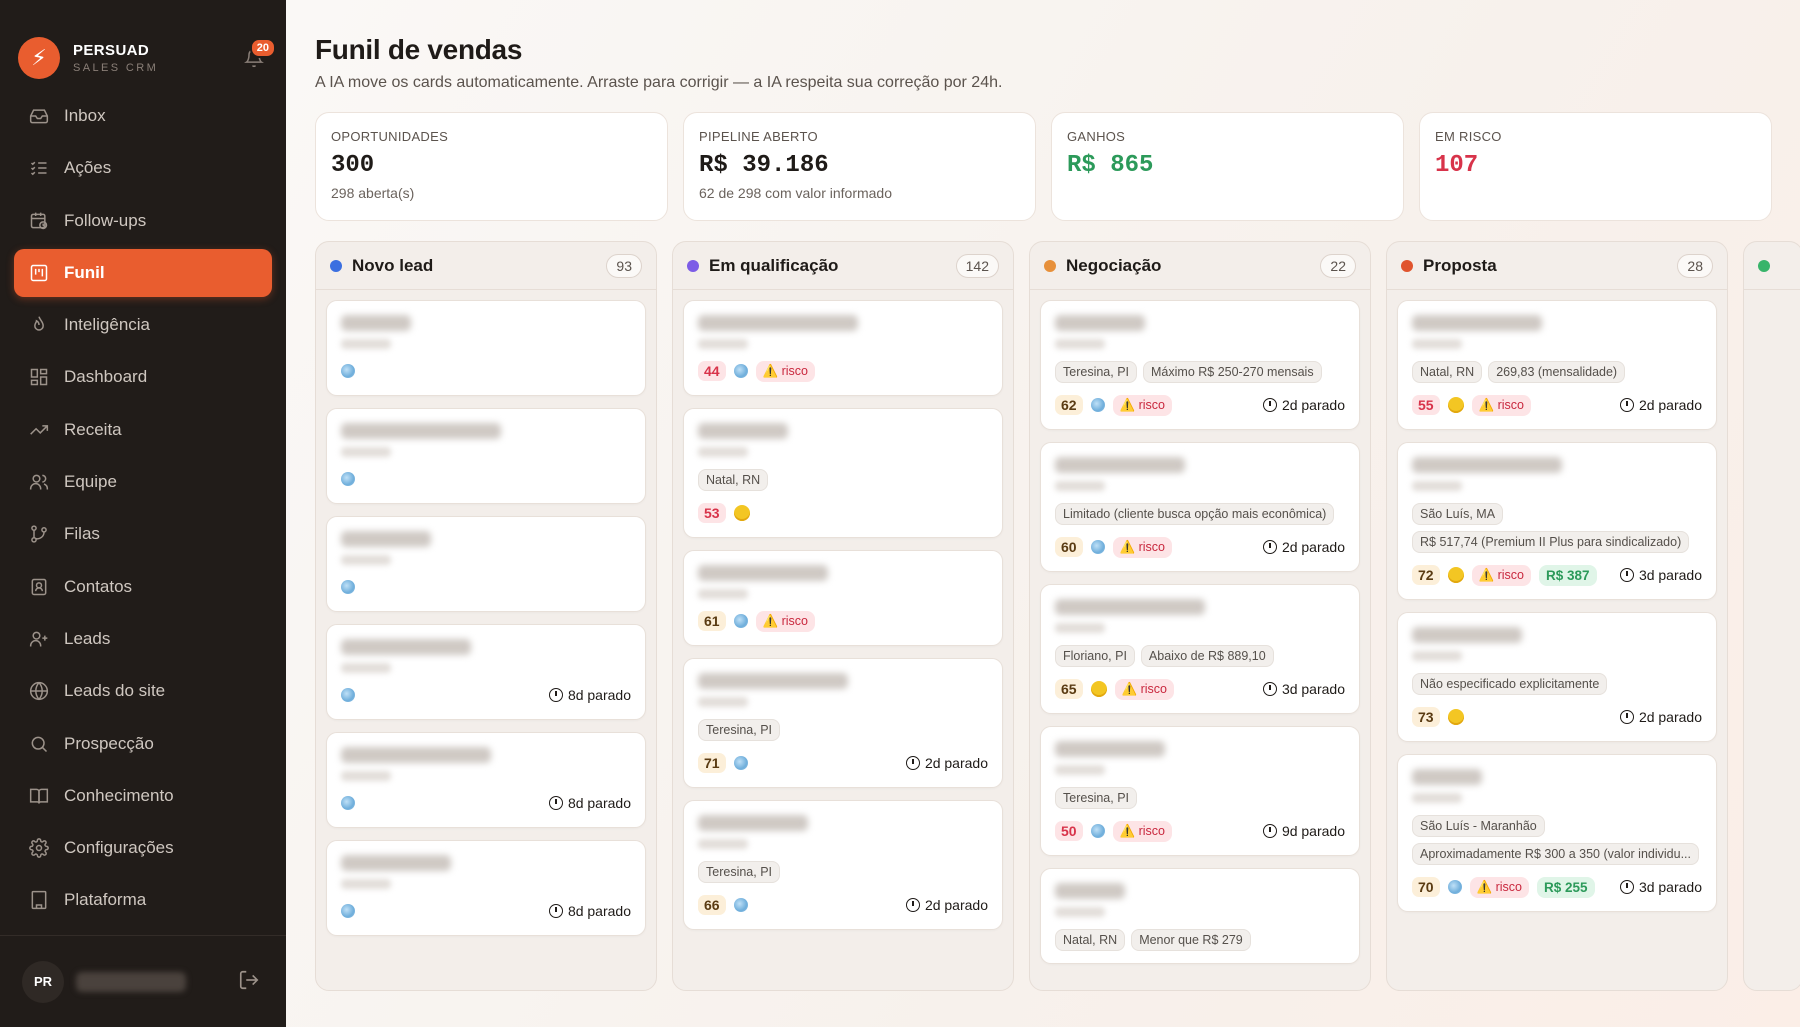 The width and height of the screenshot is (1800, 1027). What do you see at coordinates (1772, 266) in the screenshot?
I see `column-header` at bounding box center [1772, 266].